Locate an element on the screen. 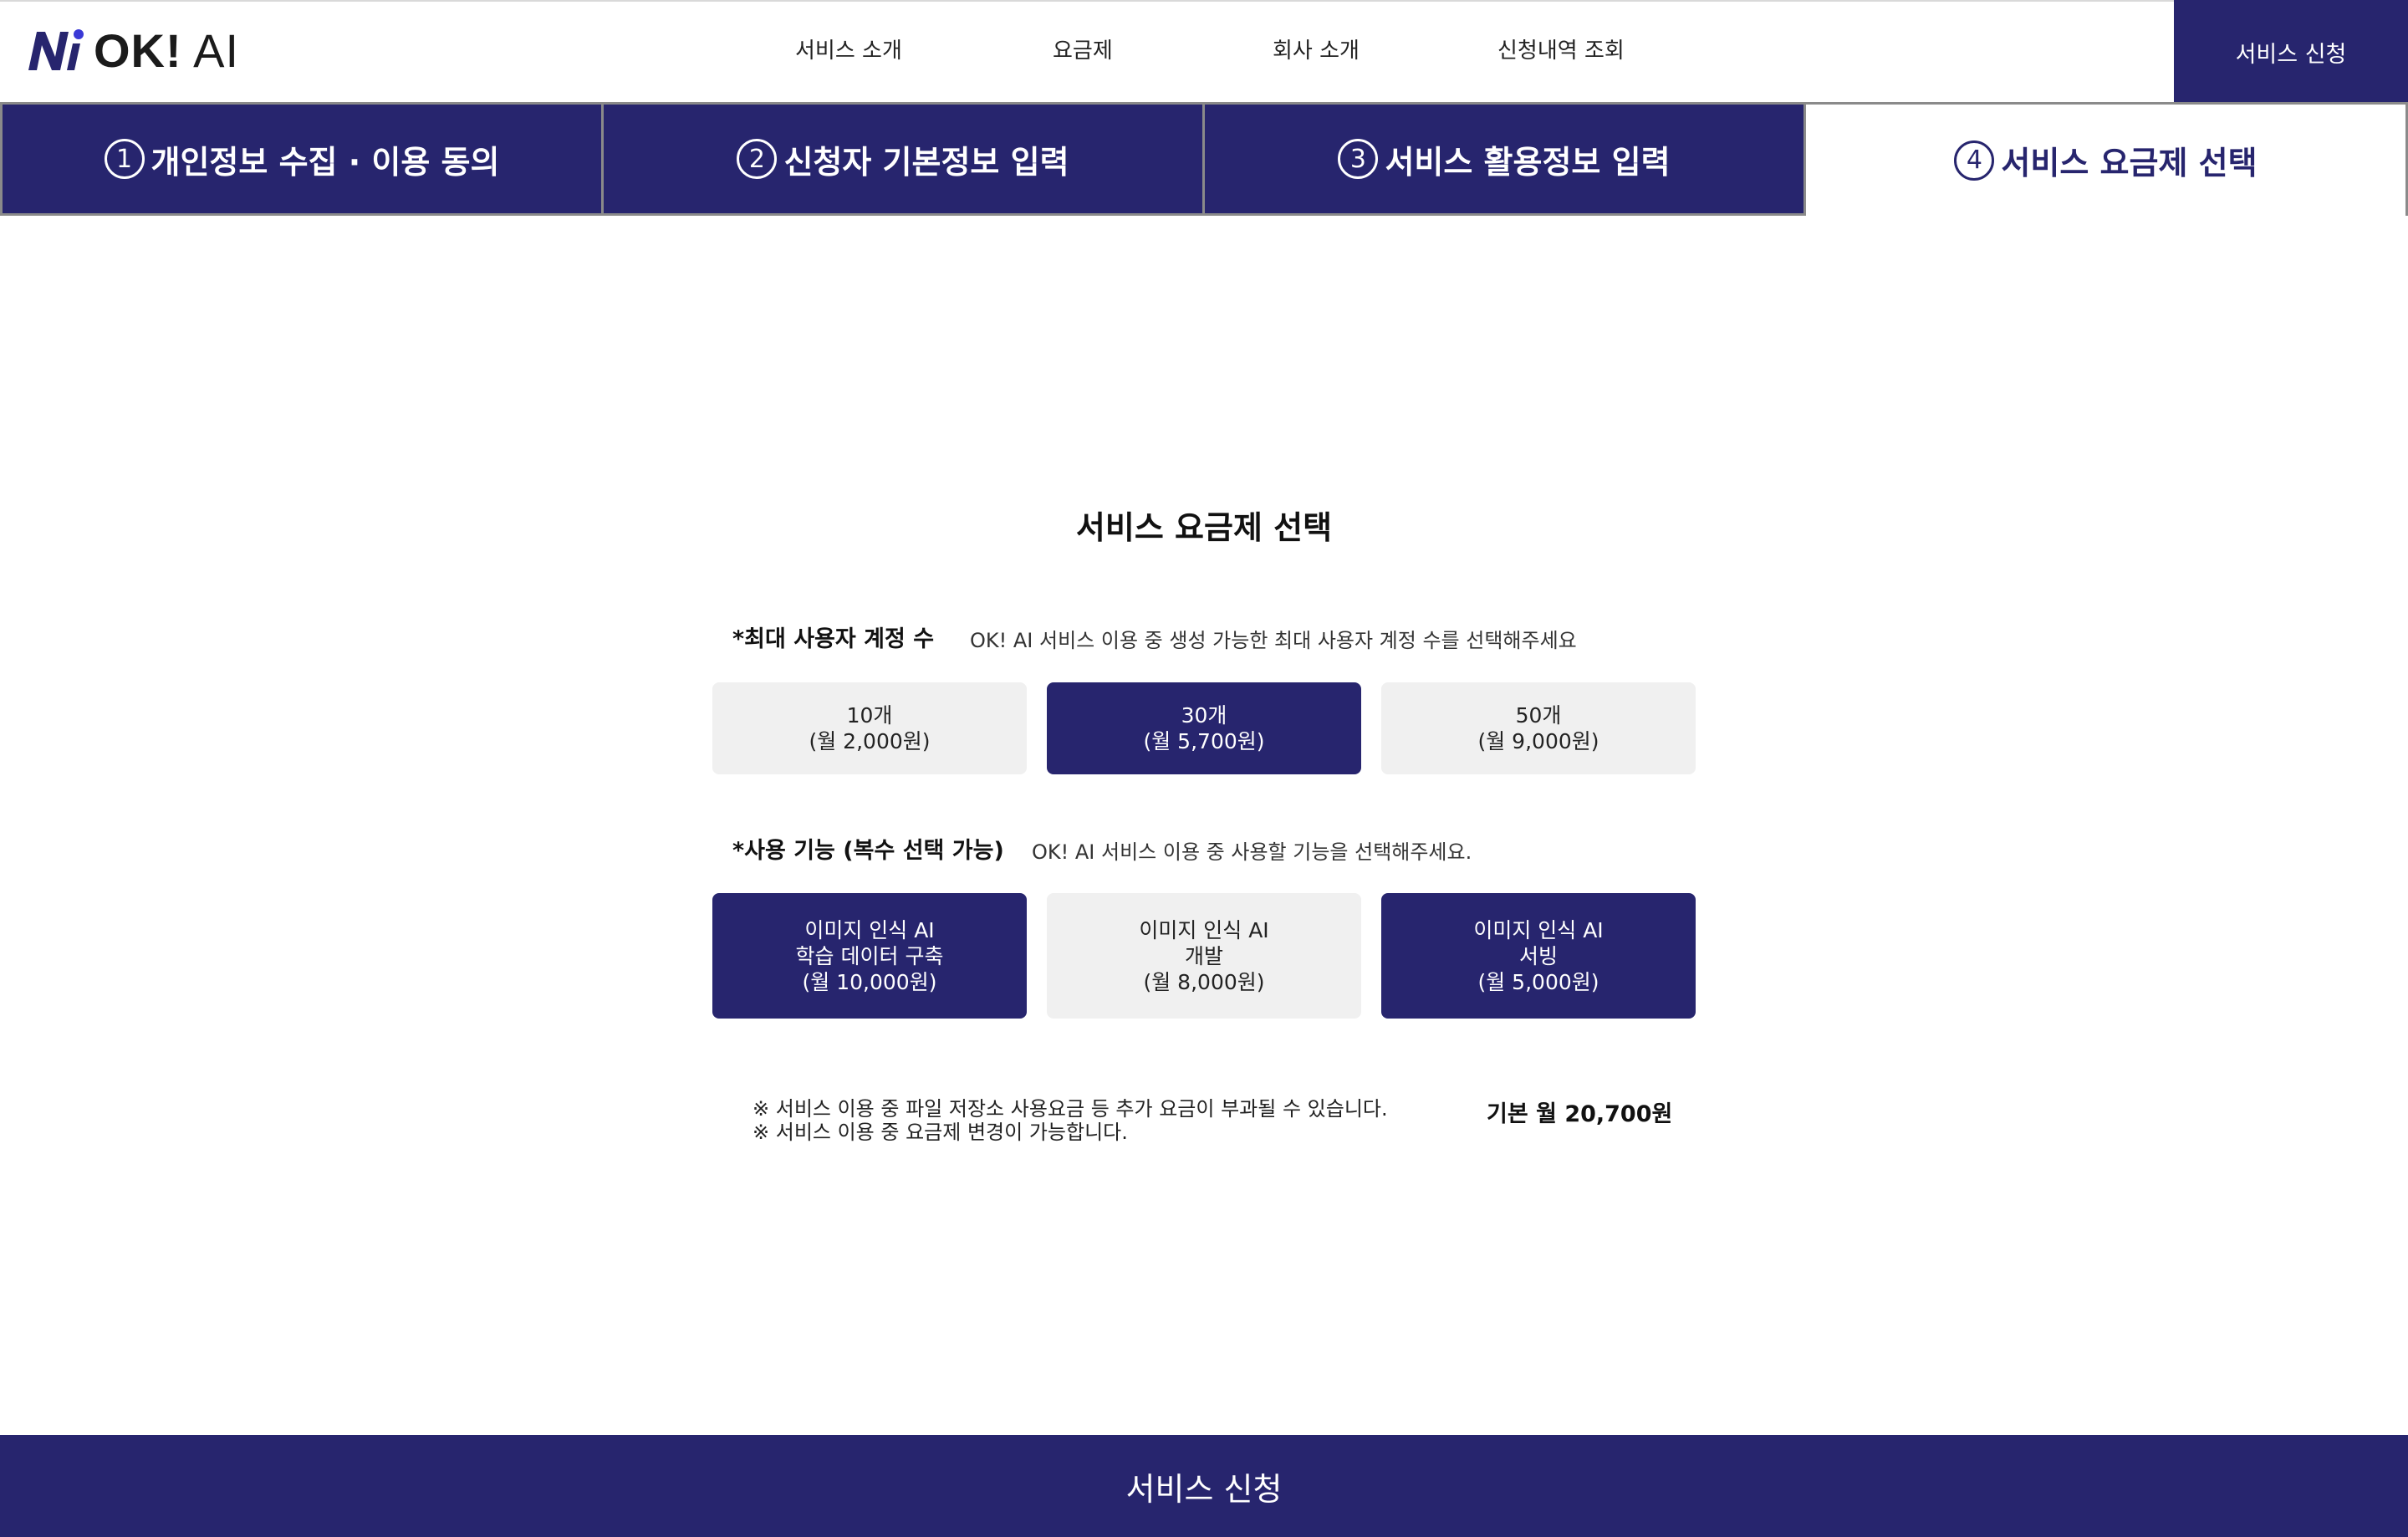 This screenshot has width=2408, height=1537. account-option-50: 50개 (월 9,000원) is located at coordinates (1538, 728).